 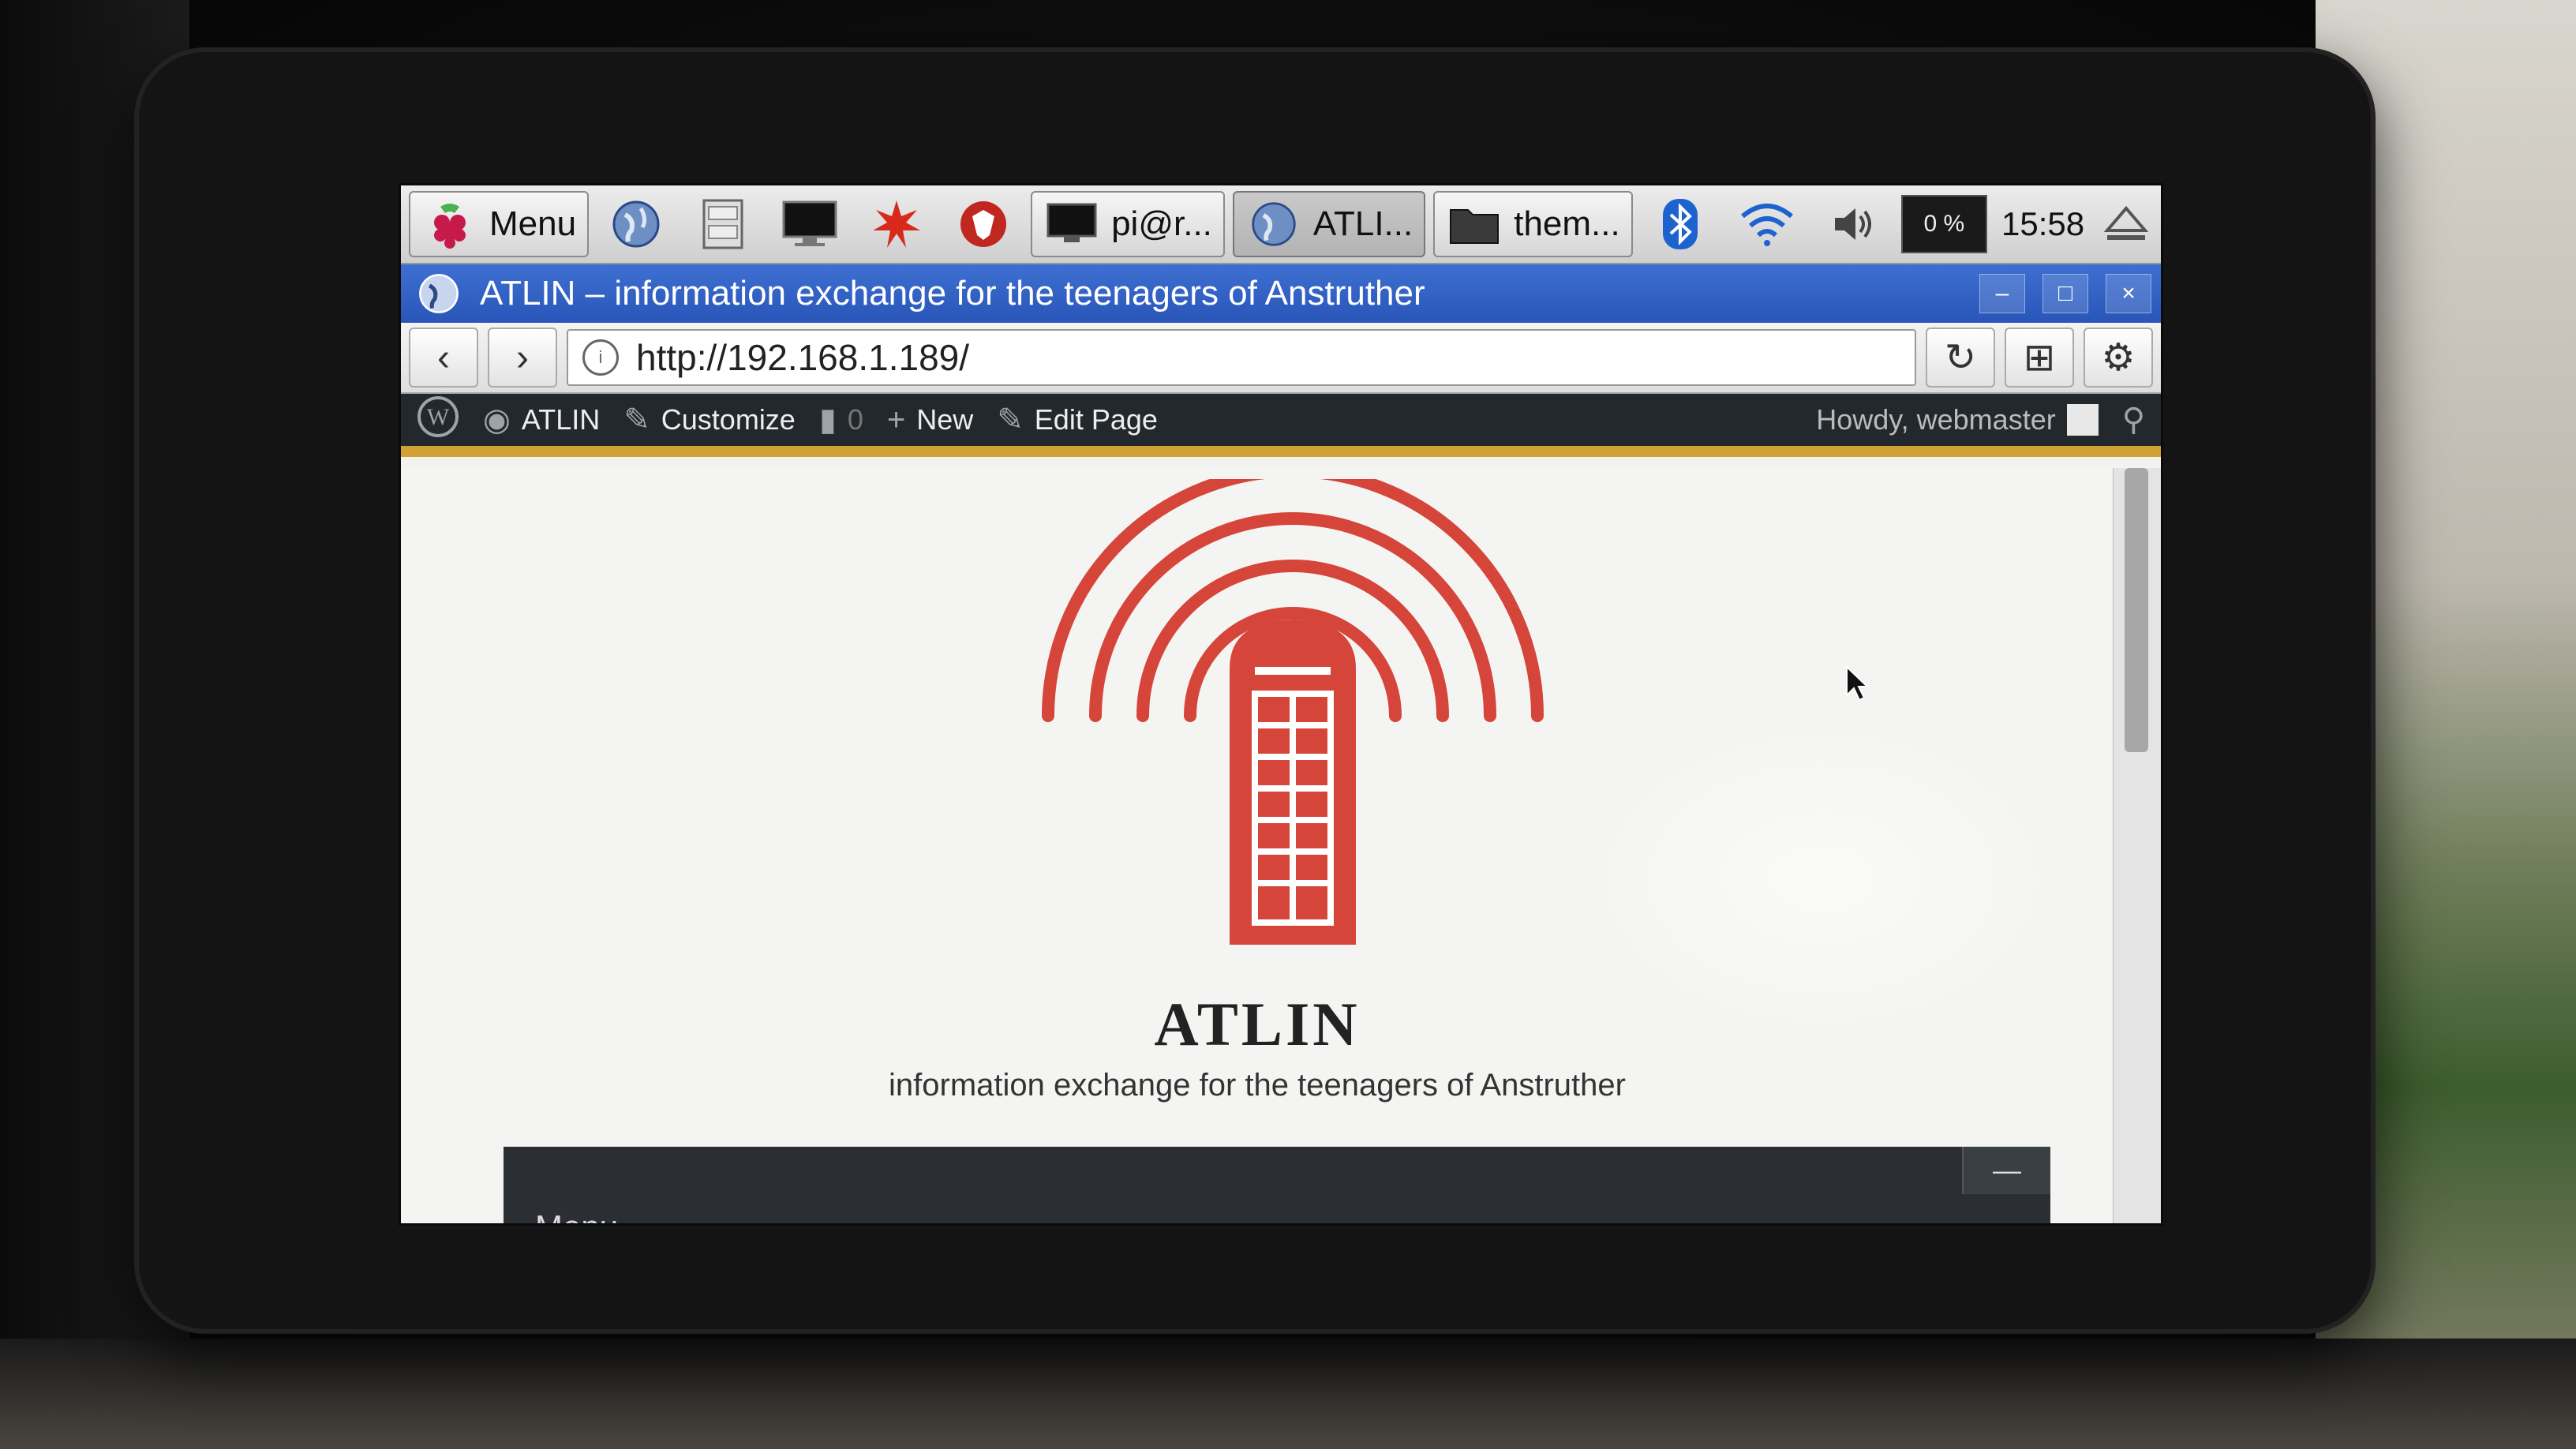 I want to click on comment-count: 0, so click(x=855, y=419).